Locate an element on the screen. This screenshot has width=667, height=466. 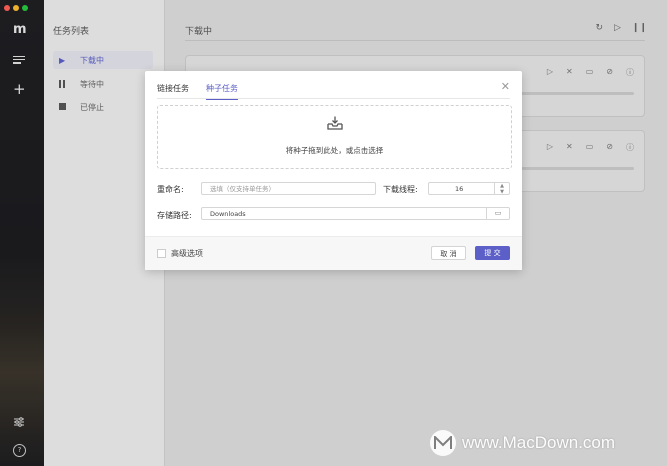
submit-button: 提 交 is located at coordinates (492, 253).